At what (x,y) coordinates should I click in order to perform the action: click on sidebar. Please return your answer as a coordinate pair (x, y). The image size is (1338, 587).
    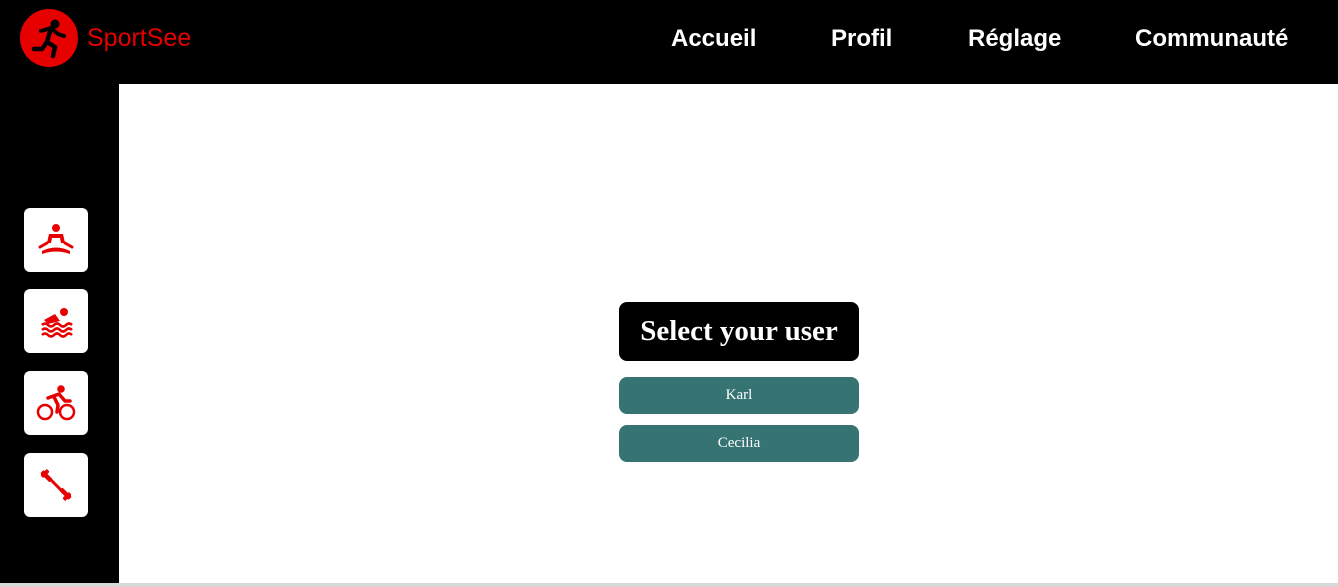
    Looking at the image, I should click on (59, 333).